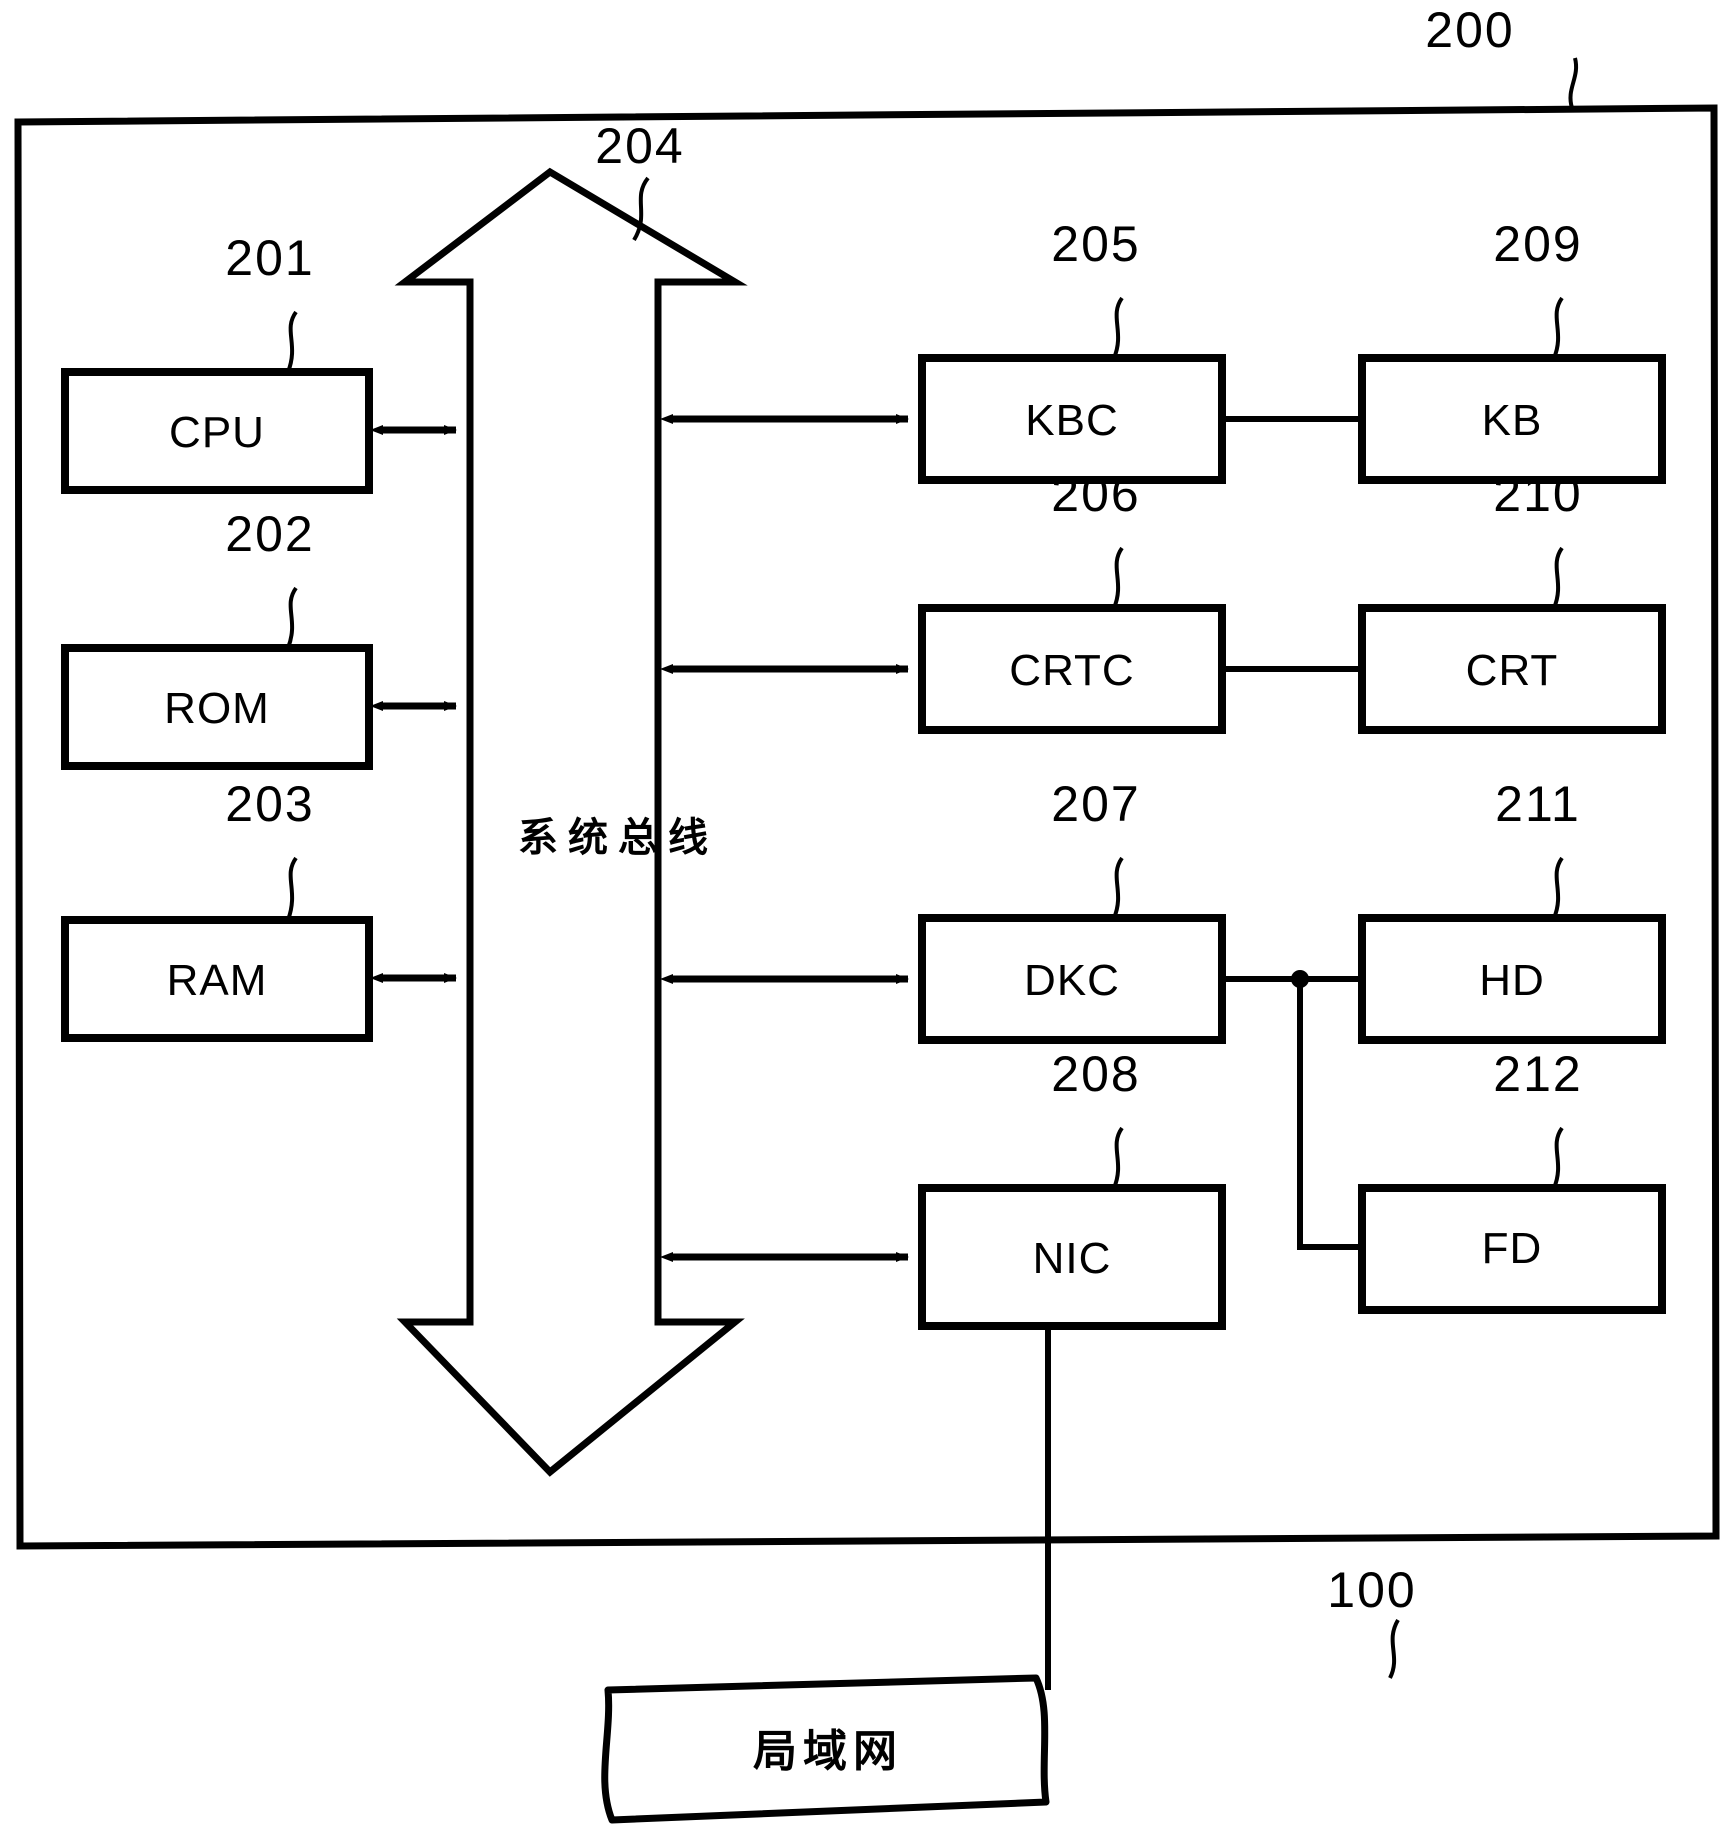  I want to click on ref-numeral-201: 201, so click(270, 258).